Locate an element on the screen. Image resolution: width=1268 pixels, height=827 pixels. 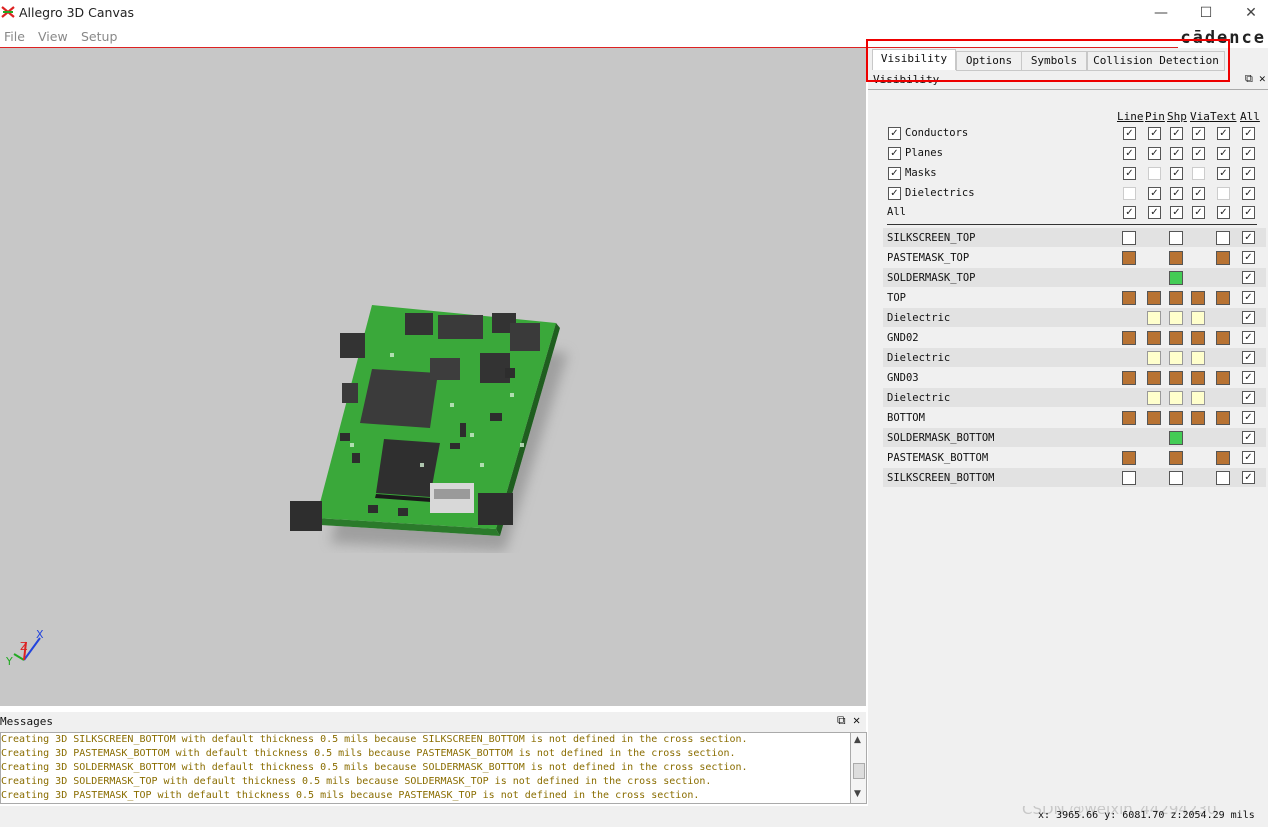
float-panel-icon: ⧉ is located at coordinates (1249, 79).